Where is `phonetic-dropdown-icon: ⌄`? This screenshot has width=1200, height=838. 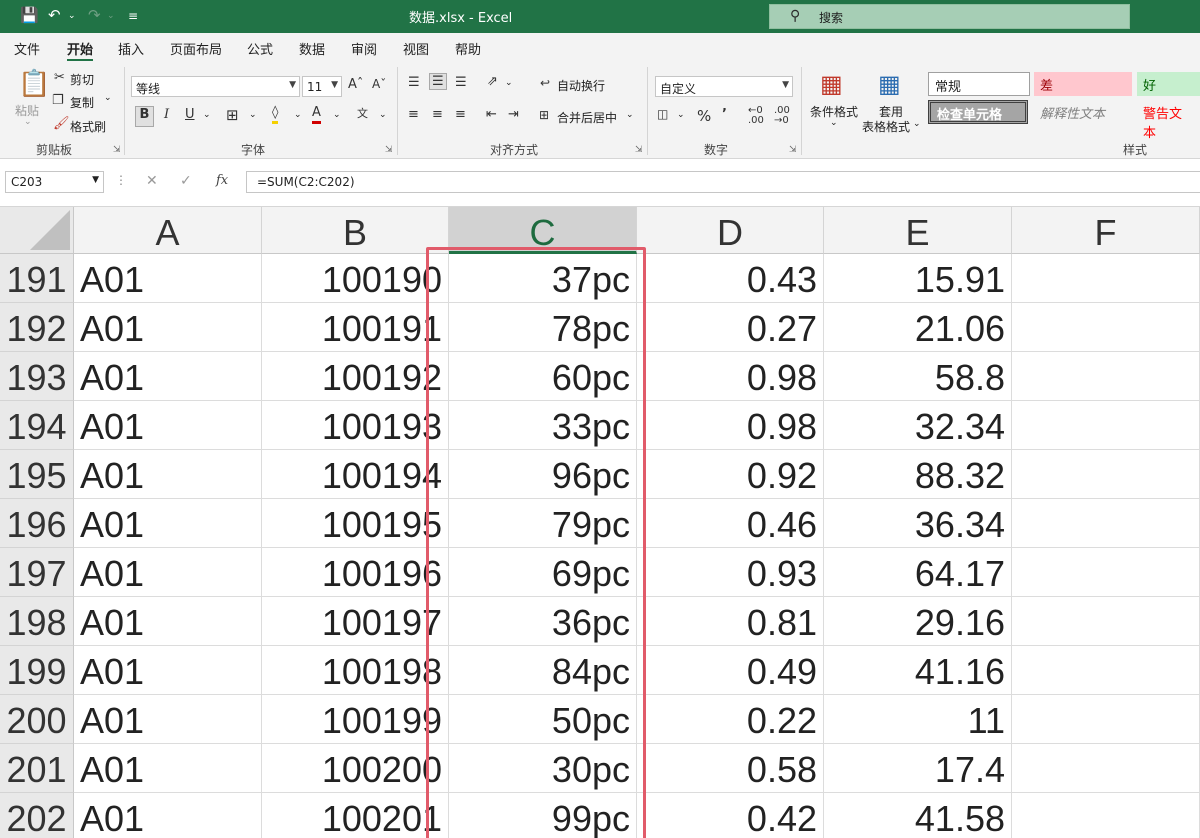 phonetic-dropdown-icon: ⌄ is located at coordinates (383, 115).